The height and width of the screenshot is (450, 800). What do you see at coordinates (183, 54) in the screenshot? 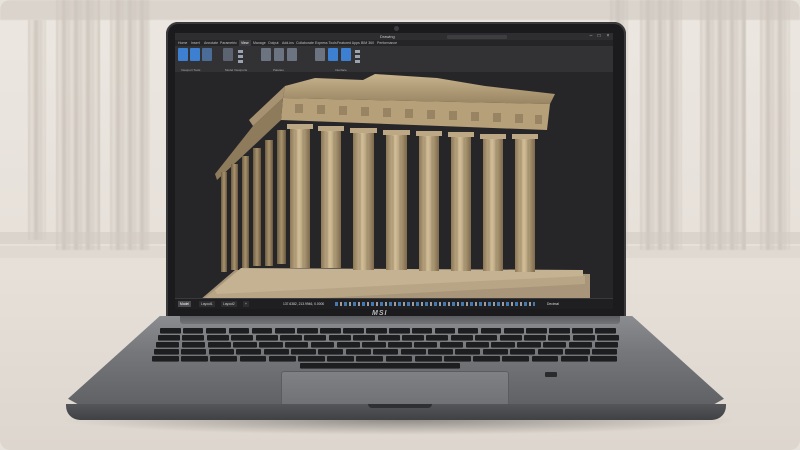
I see `viewcube-button` at bounding box center [183, 54].